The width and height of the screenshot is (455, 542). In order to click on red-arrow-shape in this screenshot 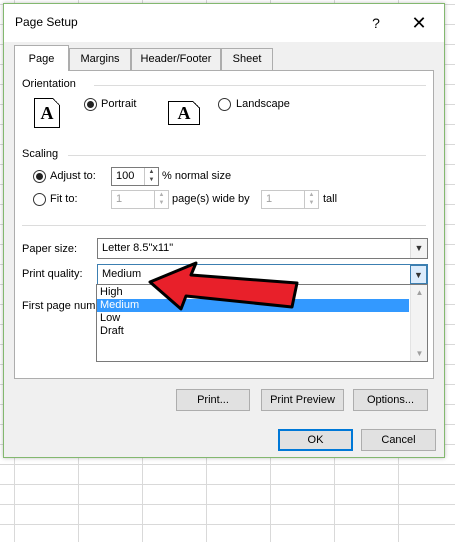, I will do `click(223, 286)`.